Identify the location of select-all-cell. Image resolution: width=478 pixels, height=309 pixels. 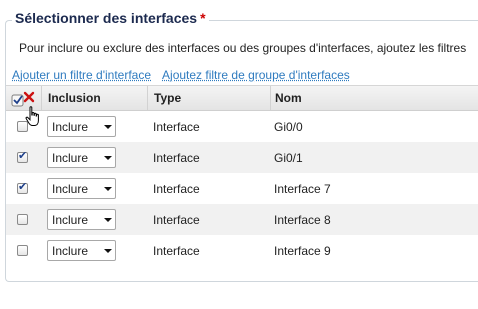
(23, 98).